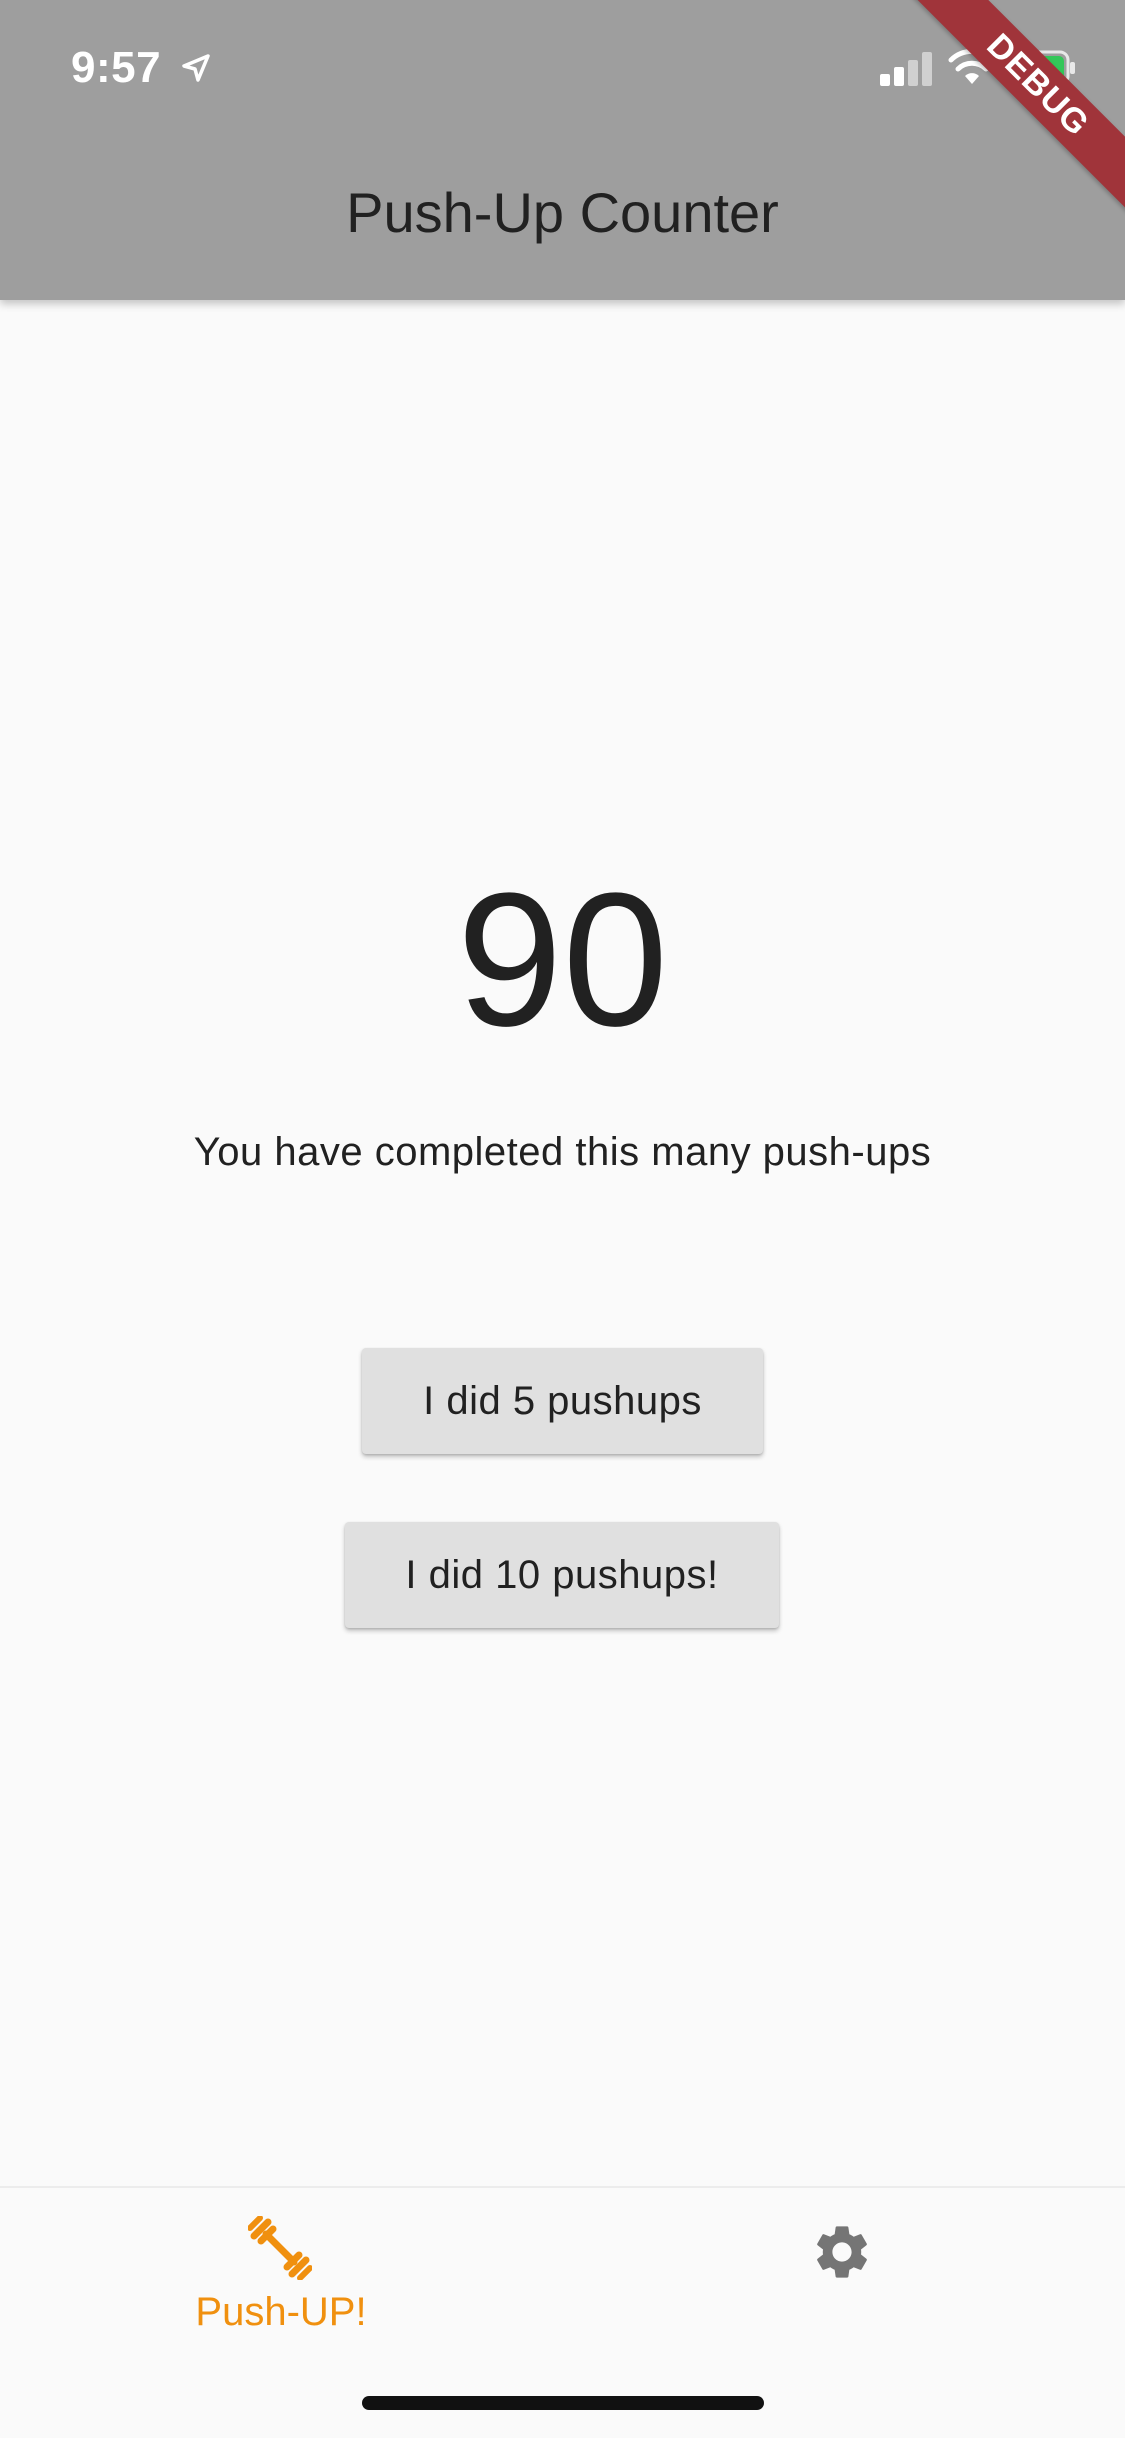 This screenshot has height=2438, width=1125. Describe the element at coordinates (562, 150) in the screenshot. I see `app-bar: 9:57 Push-Up Counter` at that location.